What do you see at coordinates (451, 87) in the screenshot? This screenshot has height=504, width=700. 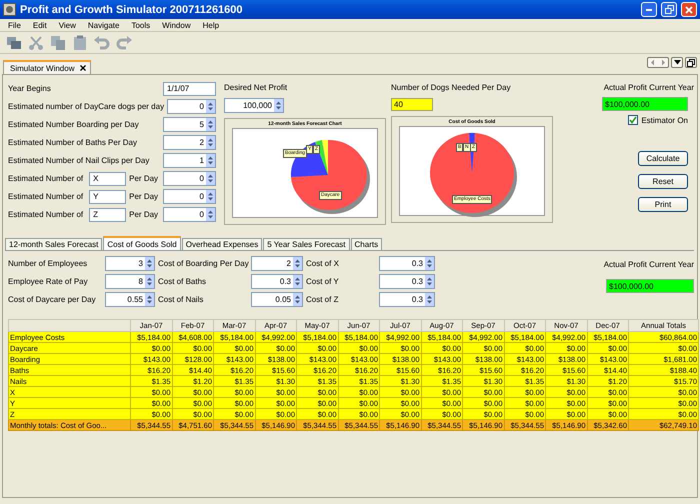 I see `field-label: Number of Dogs Needed Per Day` at bounding box center [451, 87].